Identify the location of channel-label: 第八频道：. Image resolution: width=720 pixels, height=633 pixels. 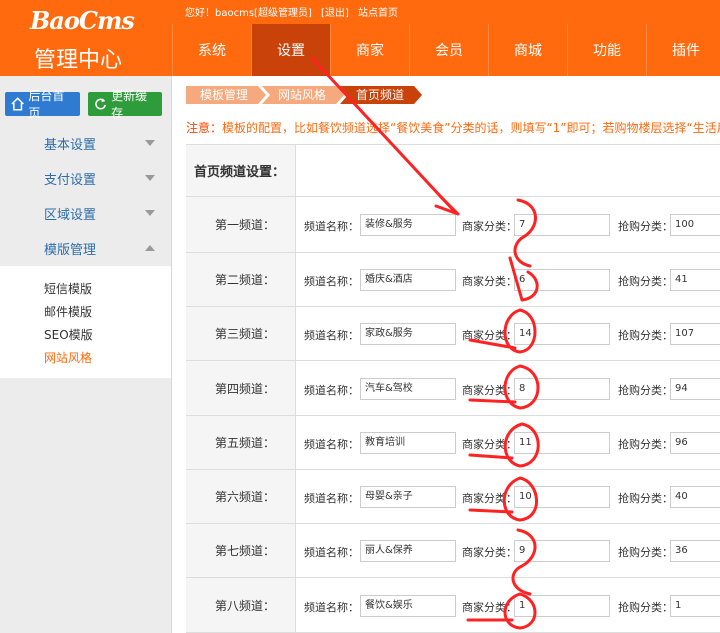
(241, 605).